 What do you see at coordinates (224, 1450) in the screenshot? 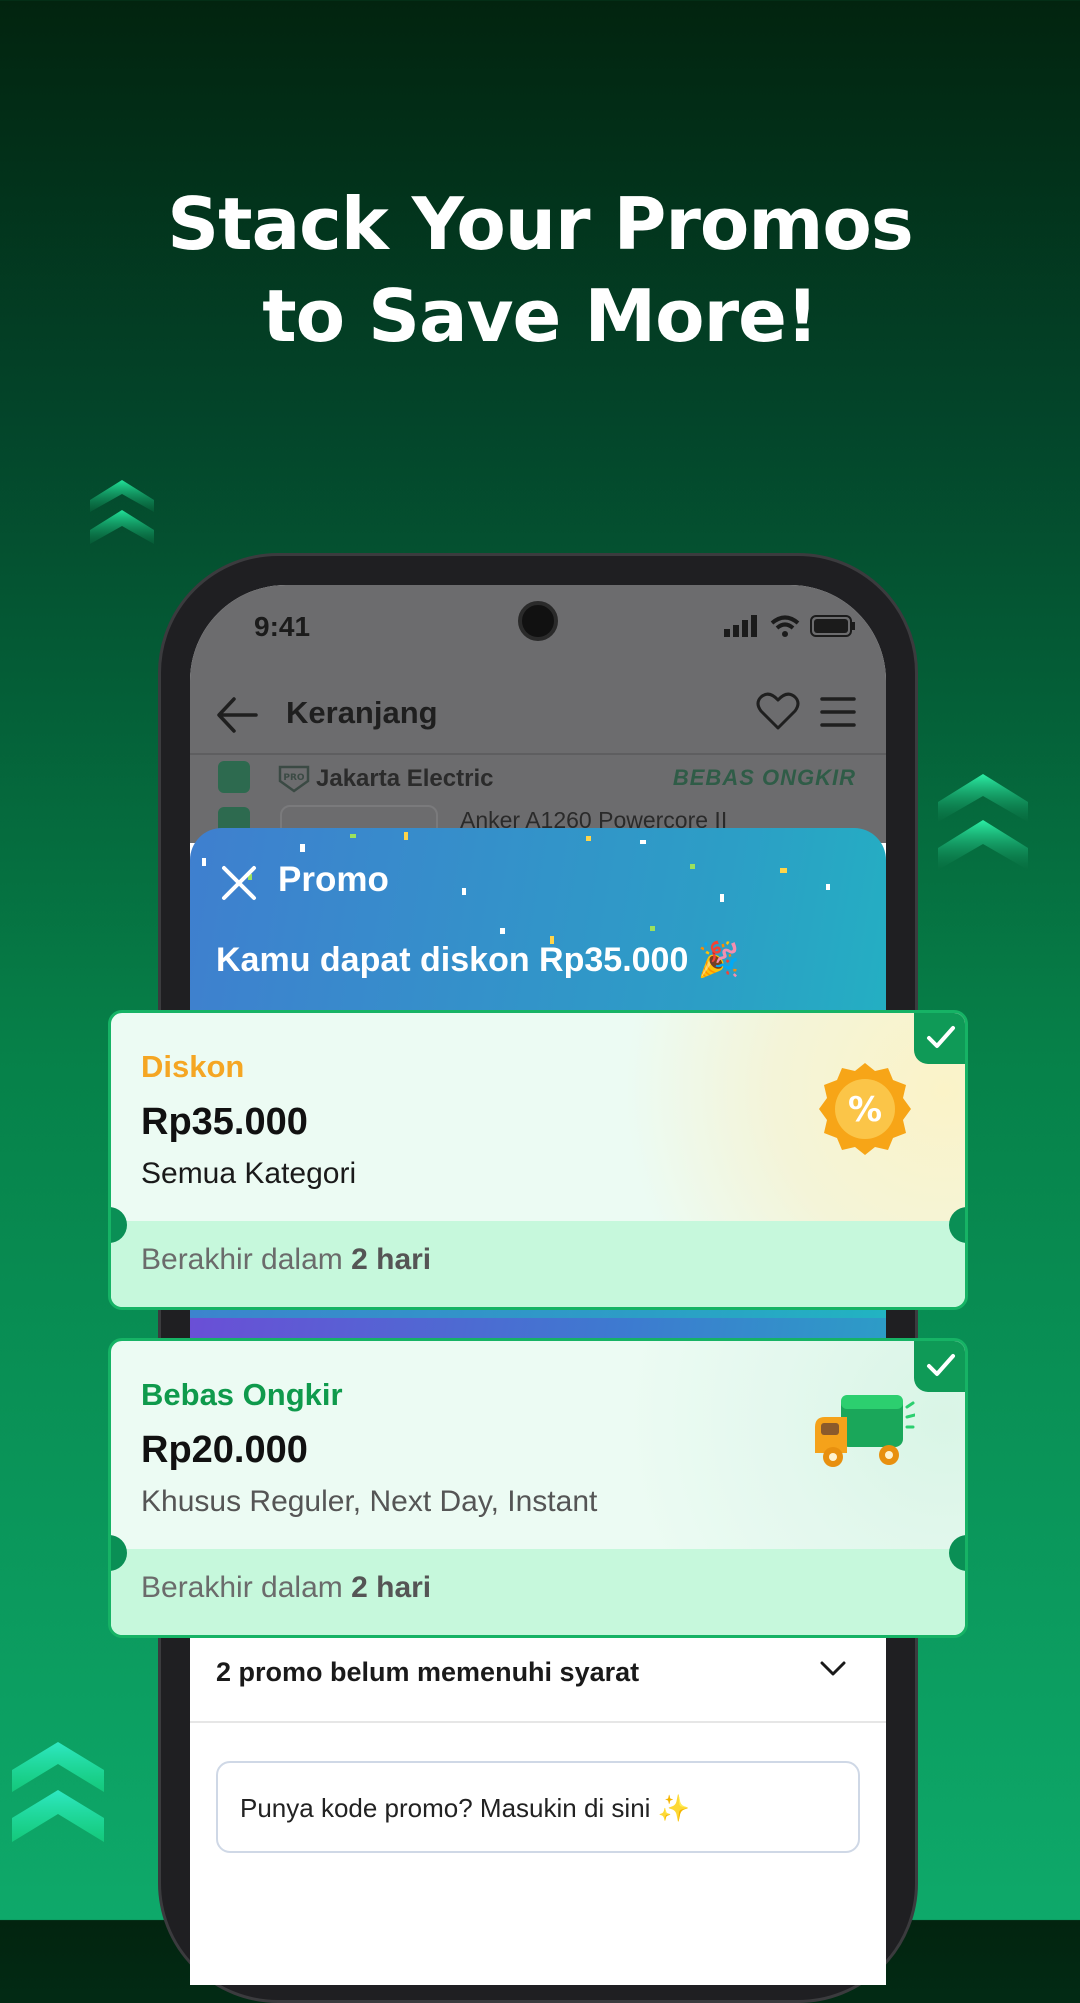
I see `voucher-amount: Rp20.000` at bounding box center [224, 1450].